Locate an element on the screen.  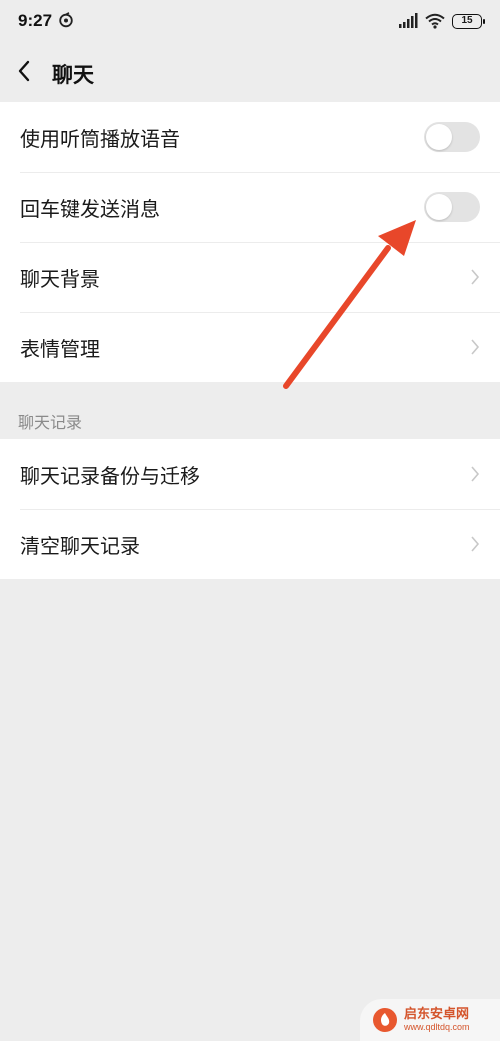
section-header-chat-history: 聊天记录 is located at coordinates (50, 422).